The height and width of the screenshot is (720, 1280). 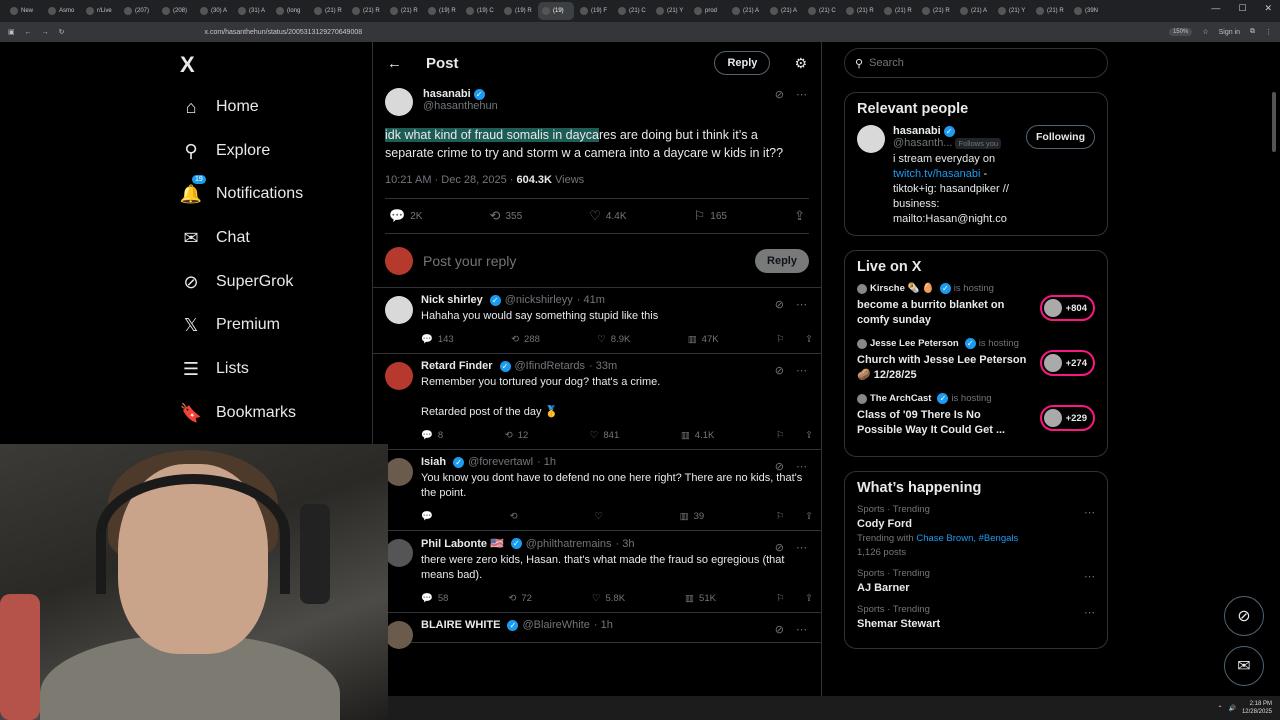 What do you see at coordinates (28, 32) in the screenshot?
I see `back-icon: ←` at bounding box center [28, 32].